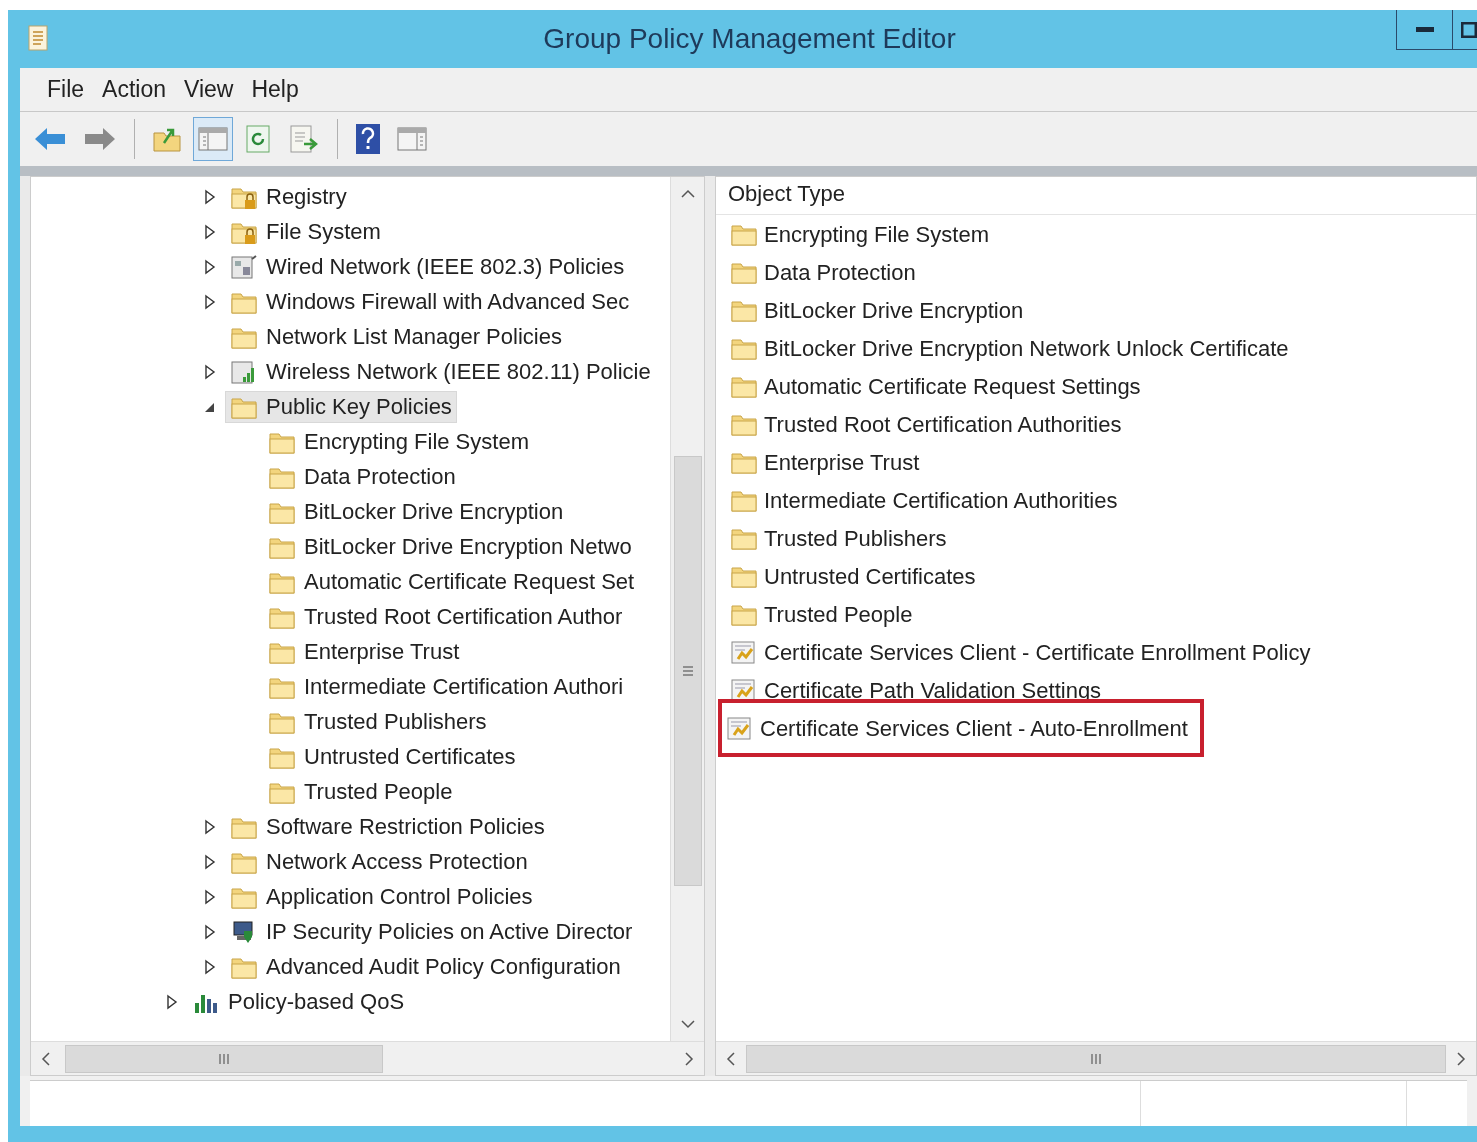  I want to click on tree-item: Advanced Audit Policy Configuration, so click(425, 966).